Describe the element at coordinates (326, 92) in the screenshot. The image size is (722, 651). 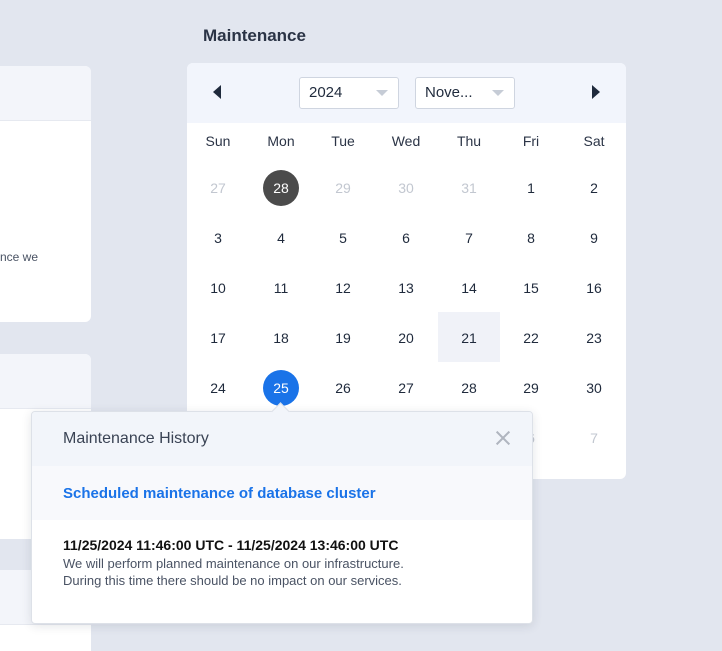
I see `year-select-value: 2024` at that location.